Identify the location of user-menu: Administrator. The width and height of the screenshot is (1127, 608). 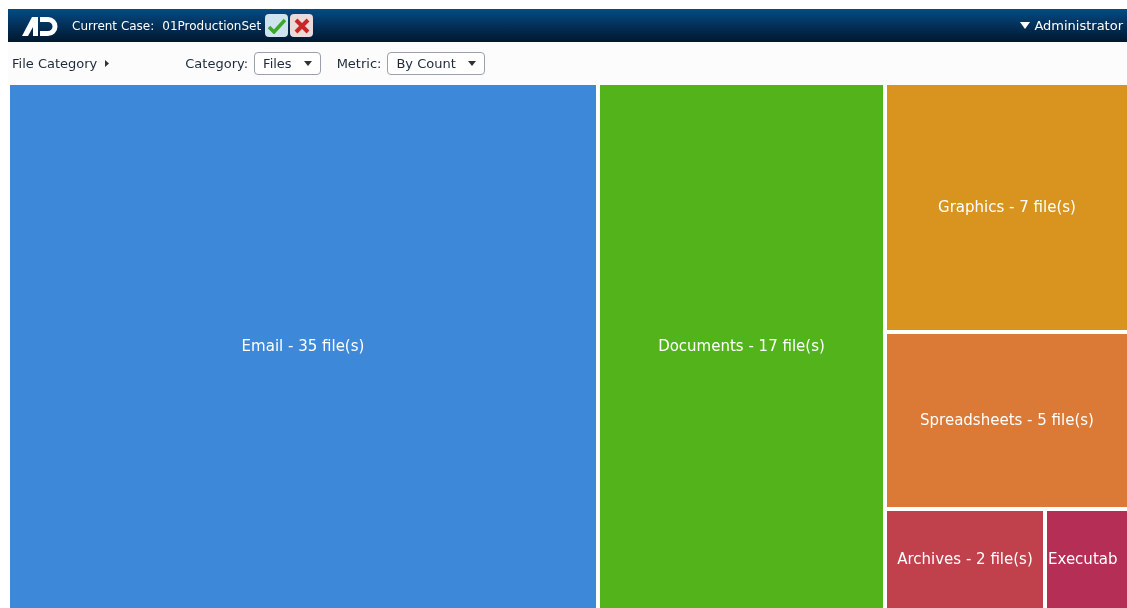
(1071, 25).